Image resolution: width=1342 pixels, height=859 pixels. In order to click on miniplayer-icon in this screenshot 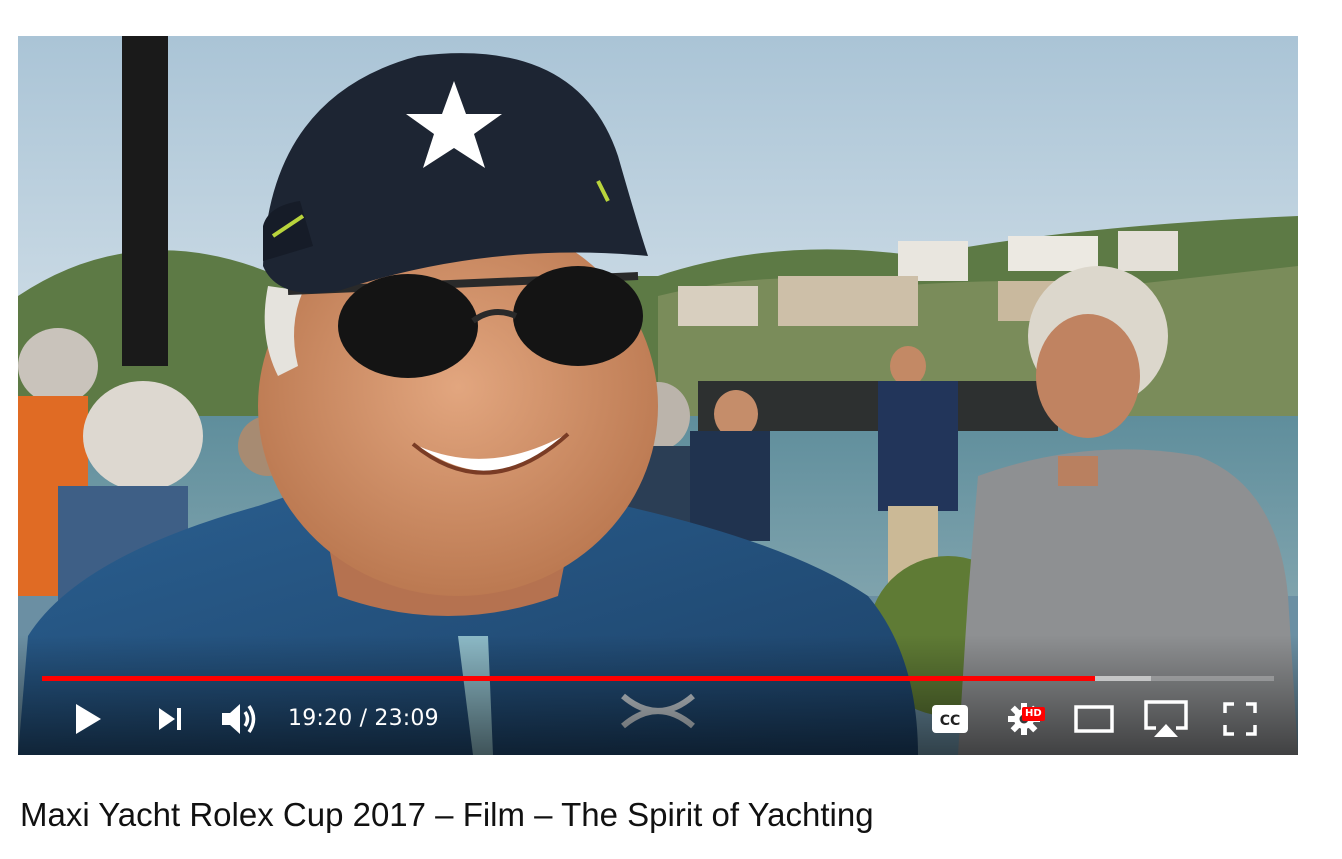, I will do `click(1094, 719)`.